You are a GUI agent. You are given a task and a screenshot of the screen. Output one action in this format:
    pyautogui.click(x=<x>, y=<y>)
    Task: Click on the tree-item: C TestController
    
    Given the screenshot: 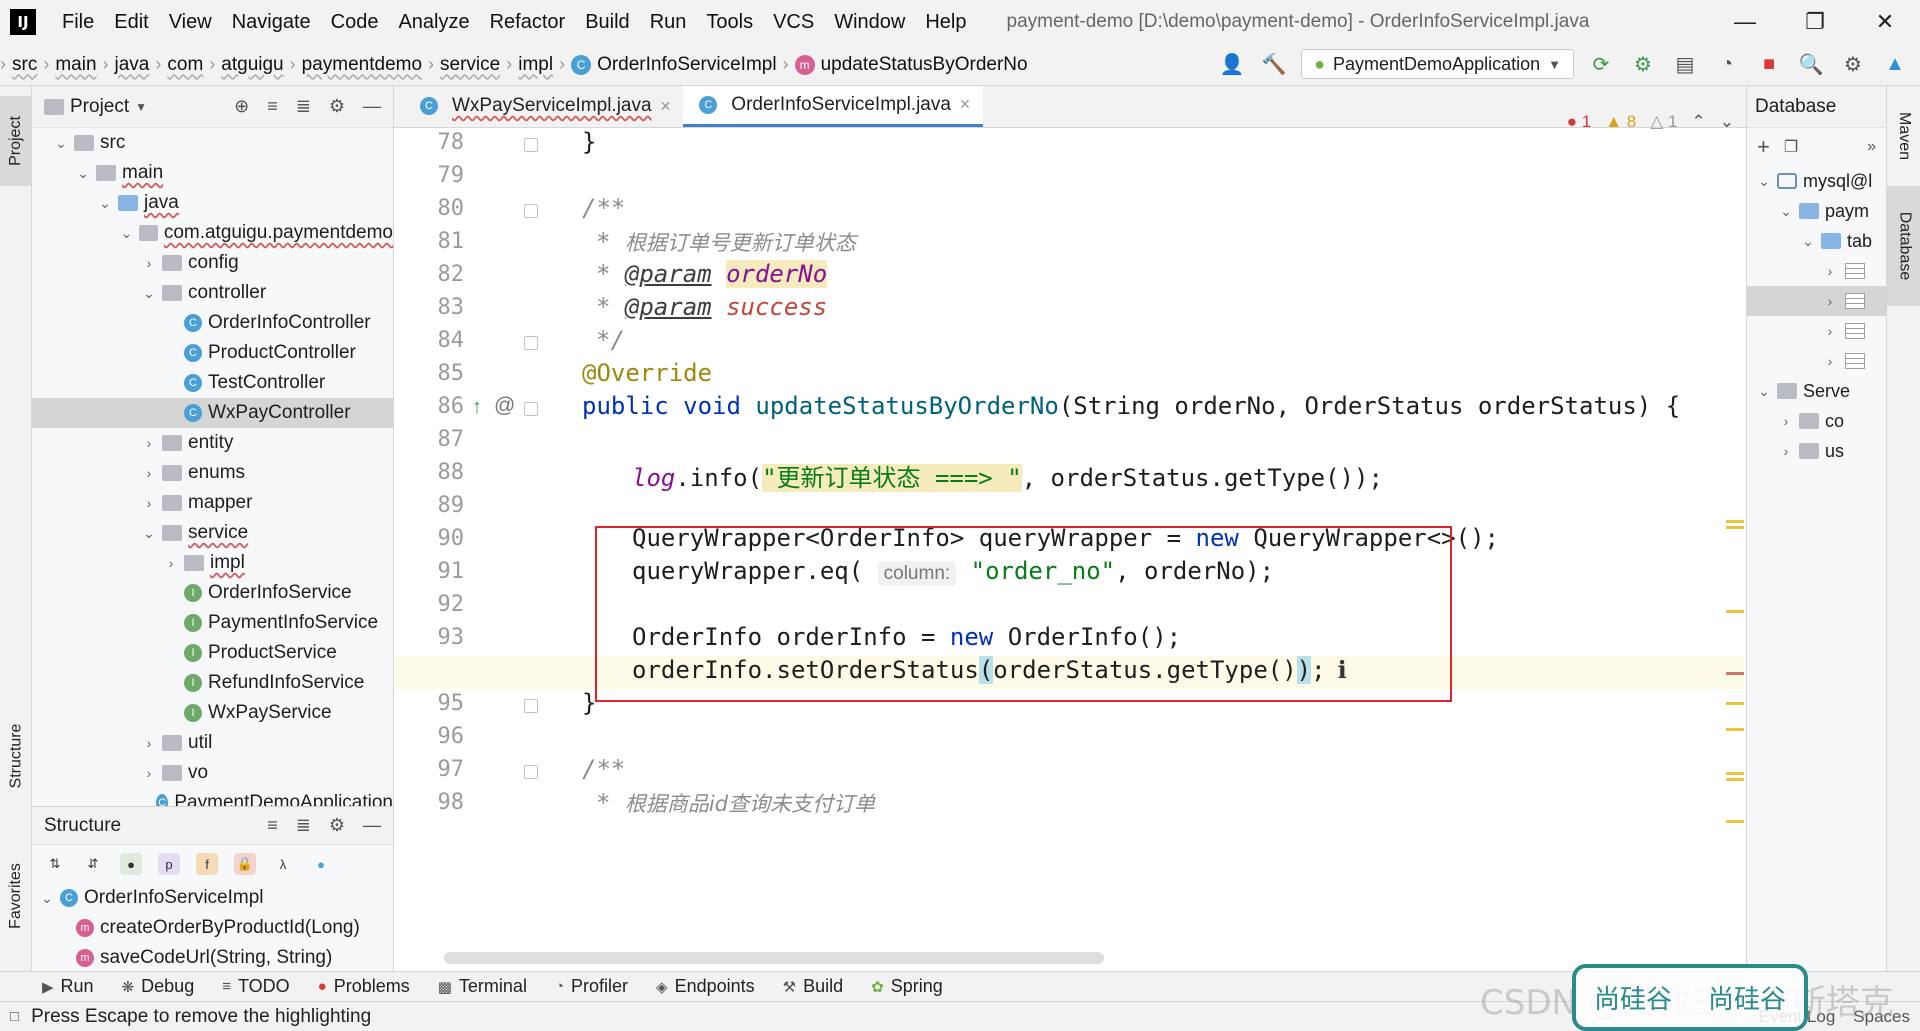 What is the action you would take?
    pyautogui.click(x=212, y=383)
    